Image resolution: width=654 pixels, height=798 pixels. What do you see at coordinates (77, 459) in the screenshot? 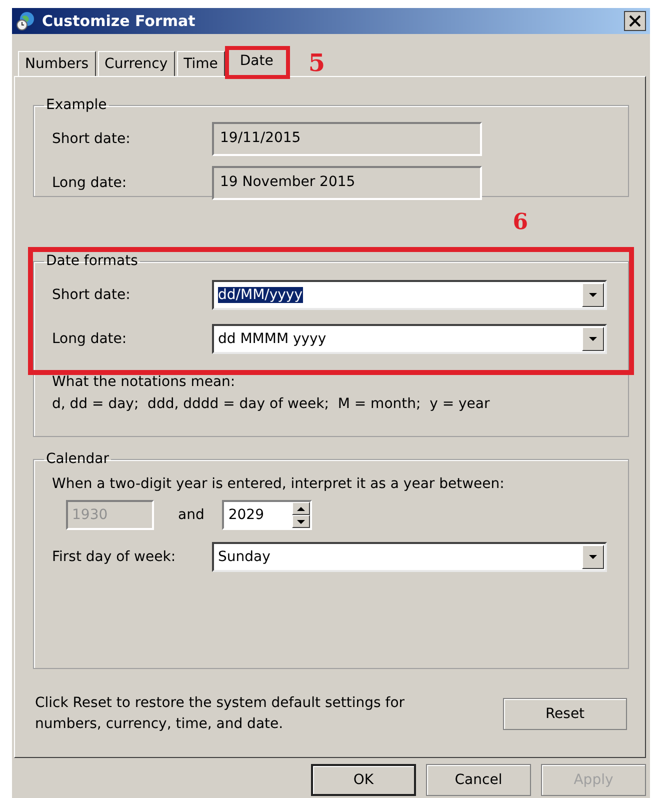
I see `group-title: Calendar` at bounding box center [77, 459].